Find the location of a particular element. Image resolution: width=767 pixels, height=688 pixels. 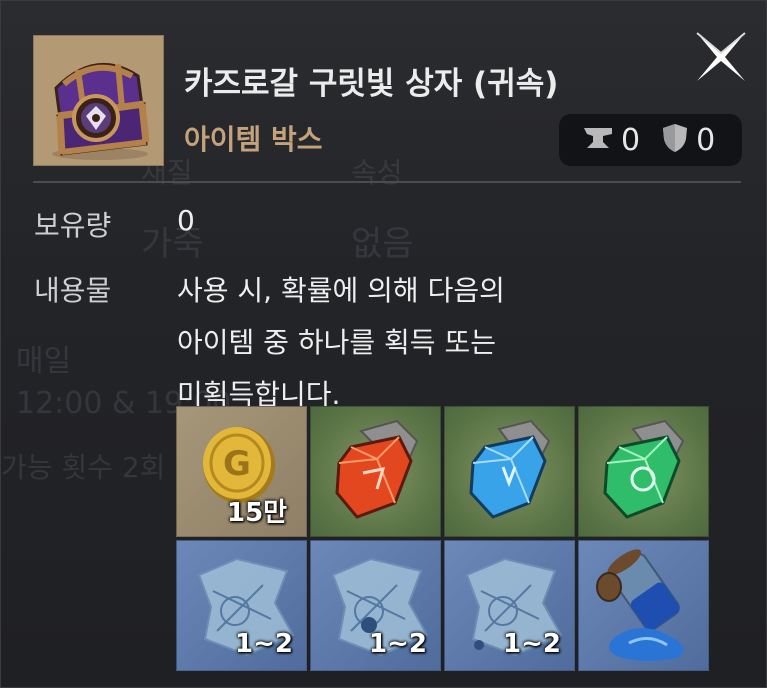

blue-crystal-icon is located at coordinates (510, 469).